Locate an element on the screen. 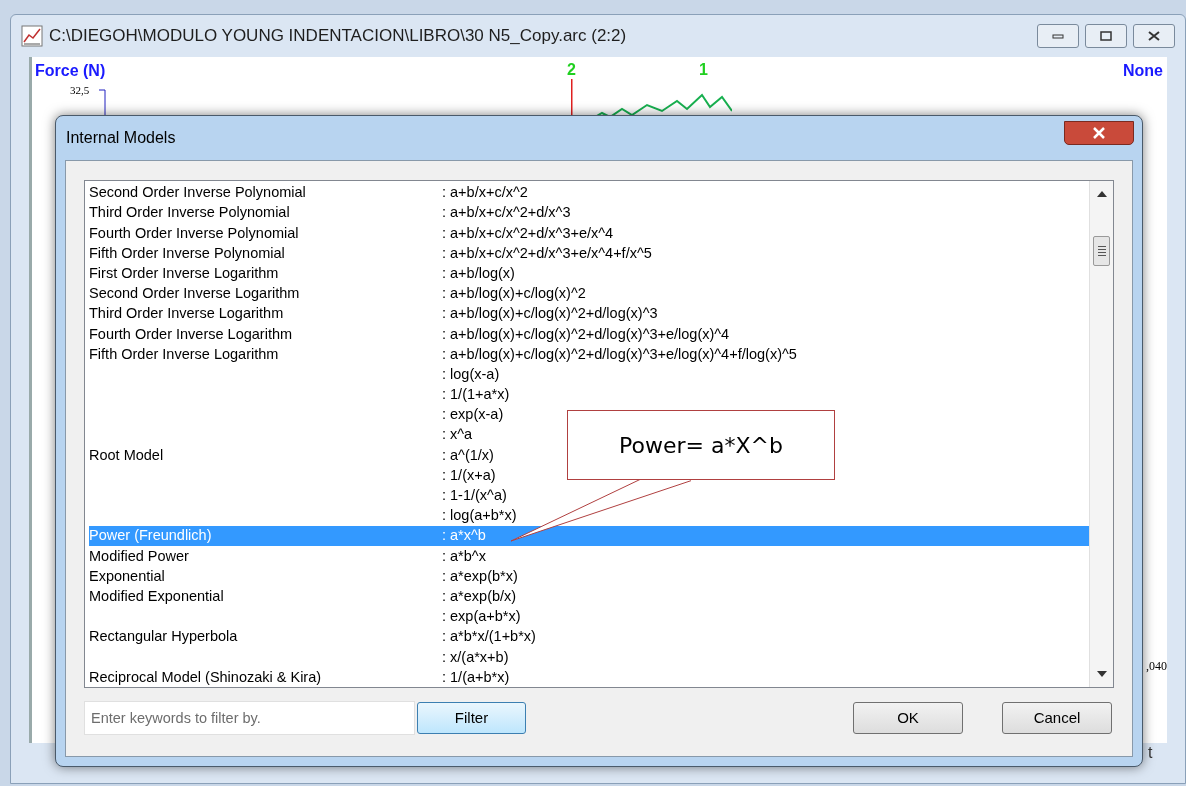 This screenshot has width=1186, height=786. model-formula: : a+b/log(x)+c/log(x)^2+d/log(x)^3+e/log(x)^4+f/log(x)^5 is located at coordinates (619, 354).